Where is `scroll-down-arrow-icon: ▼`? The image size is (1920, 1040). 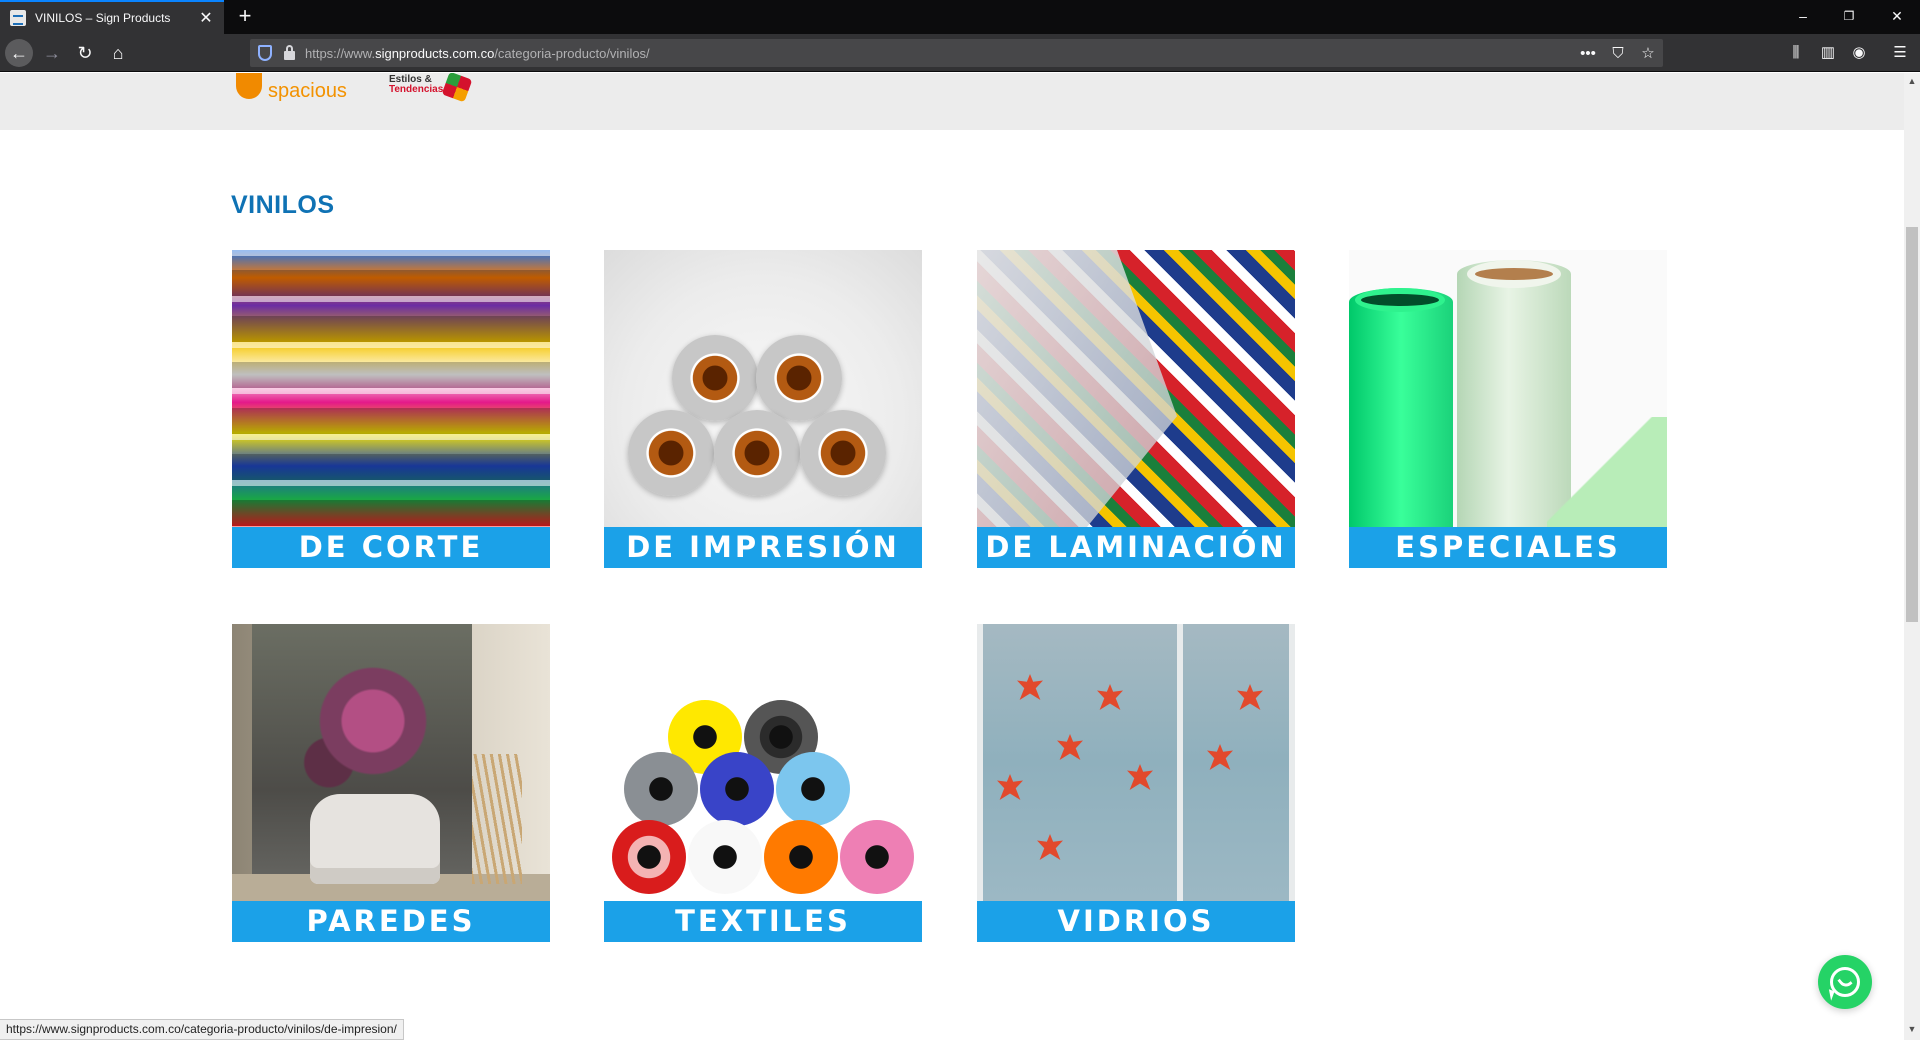
scroll-down-arrow-icon: ▼ is located at coordinates (1912, 1031).